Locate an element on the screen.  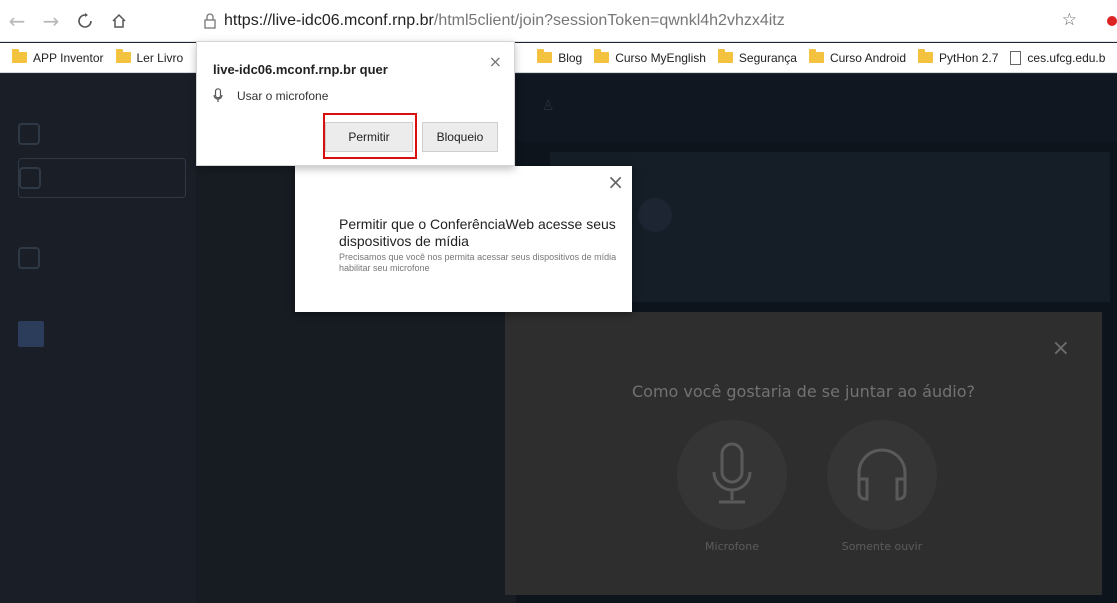
document-icon is located at coordinates (29, 258).